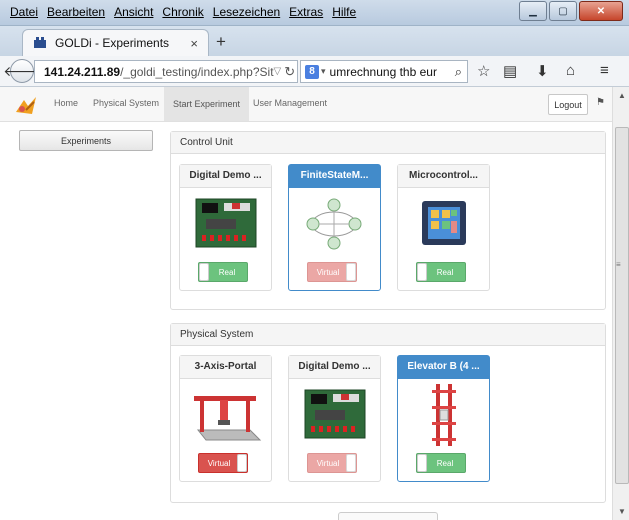  I want to click on 3-axis-portal-icon, so click(228, 418).